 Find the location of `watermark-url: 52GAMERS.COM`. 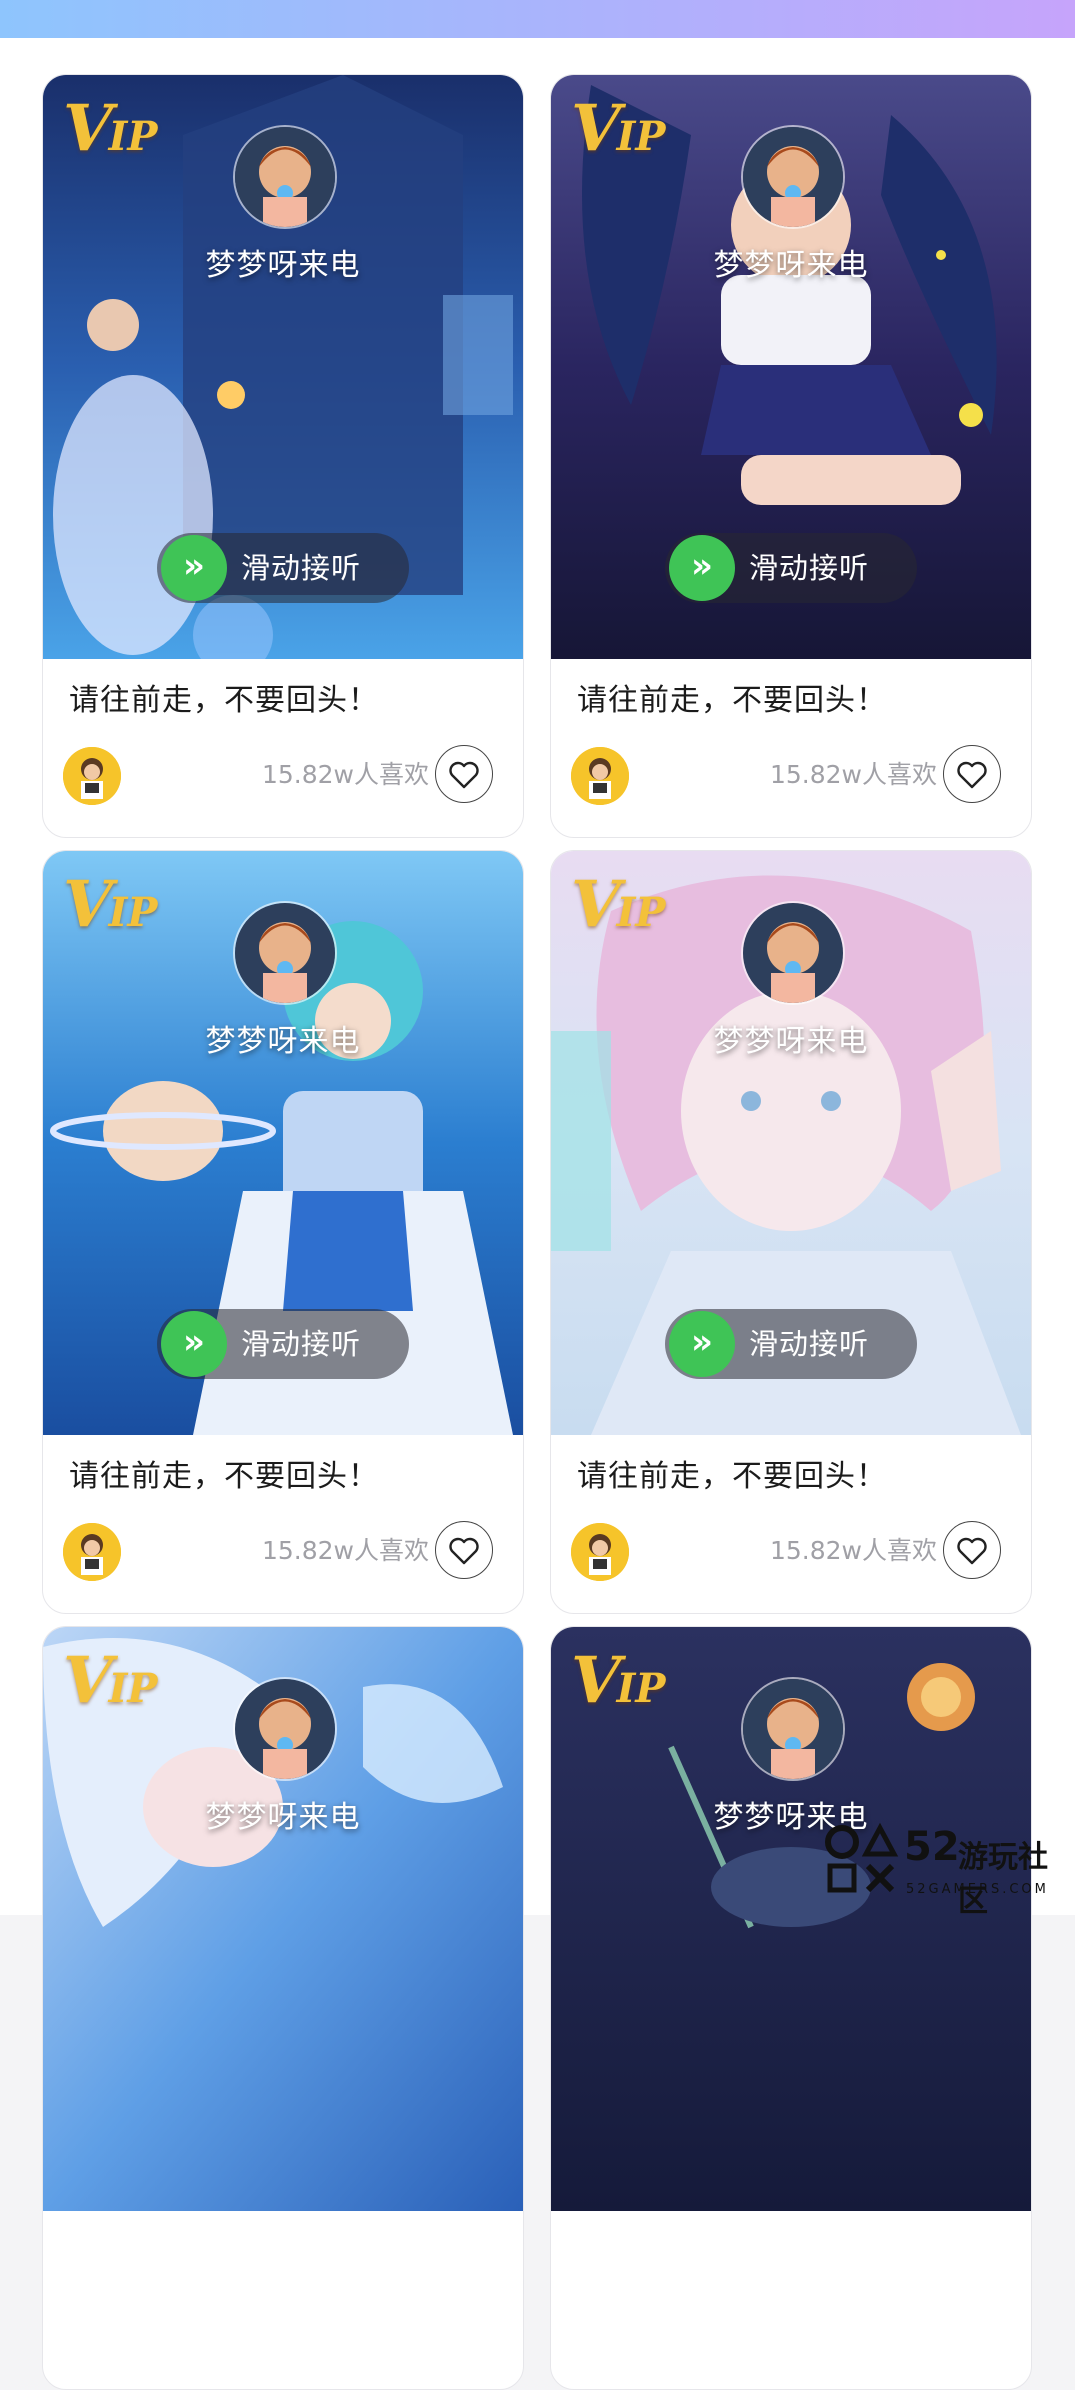

watermark-url: 52GAMERS.COM is located at coordinates (977, 1889).